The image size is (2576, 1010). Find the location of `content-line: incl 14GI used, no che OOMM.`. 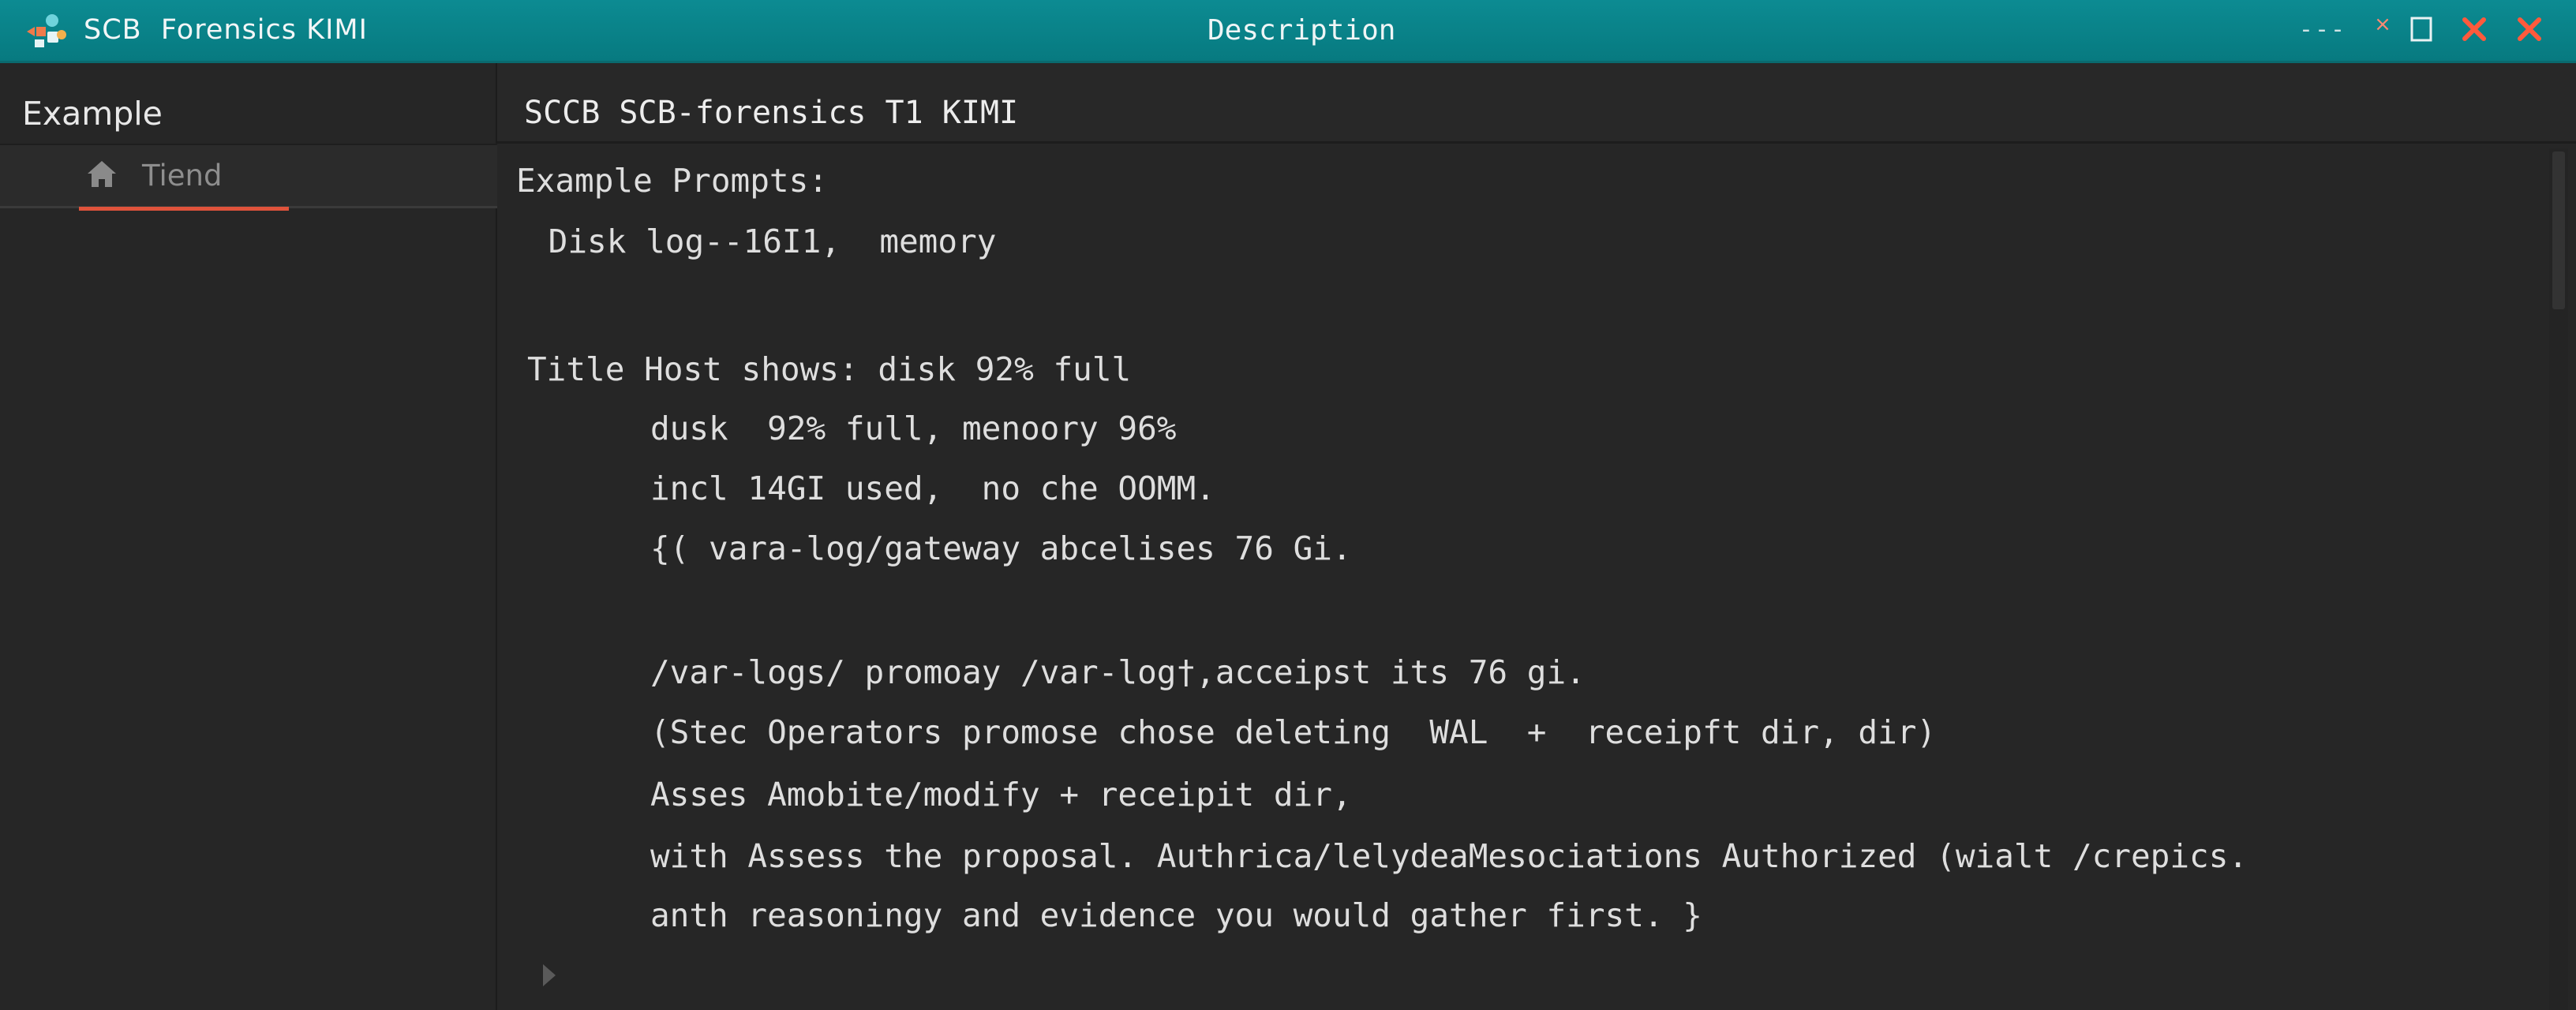

content-line: incl 14GI used, no che OOMM. is located at coordinates (932, 488).